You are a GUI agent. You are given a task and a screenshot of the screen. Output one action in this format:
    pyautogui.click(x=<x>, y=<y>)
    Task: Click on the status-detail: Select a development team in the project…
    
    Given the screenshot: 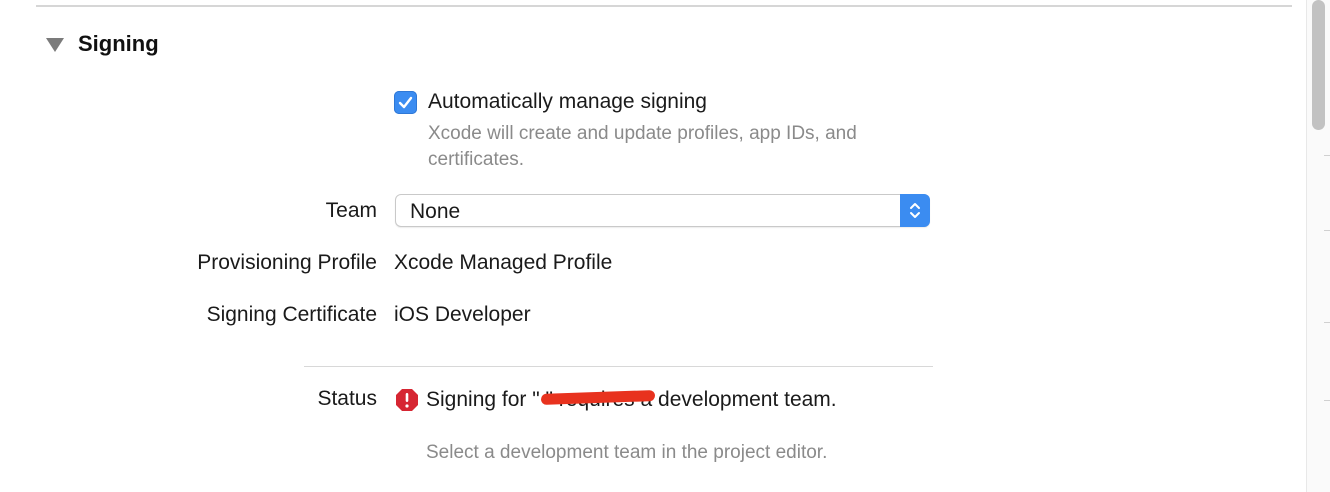 What is the action you would take?
    pyautogui.click(x=627, y=452)
    